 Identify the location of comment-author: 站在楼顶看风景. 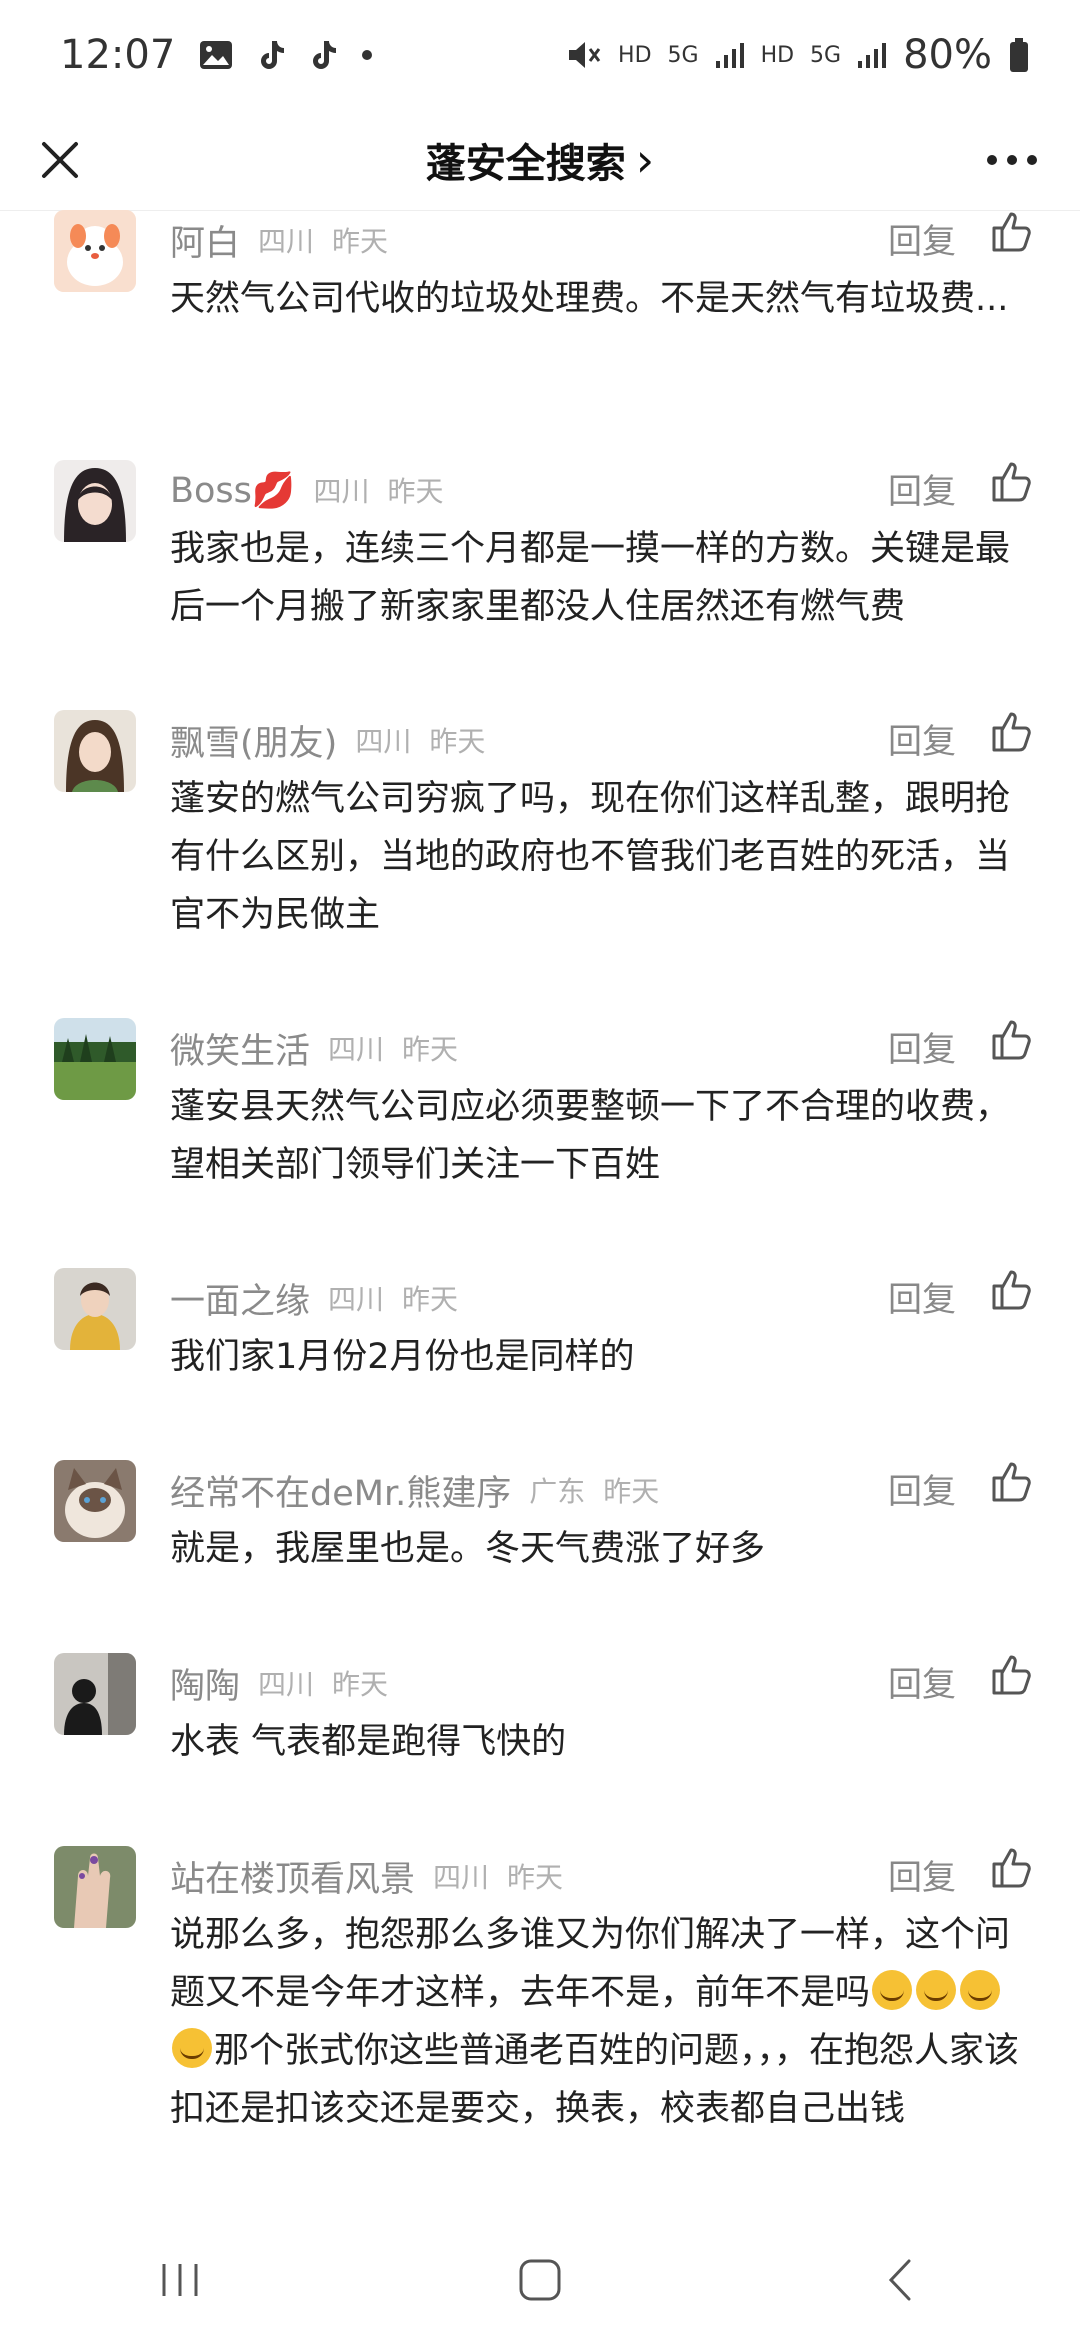
(292, 1876).